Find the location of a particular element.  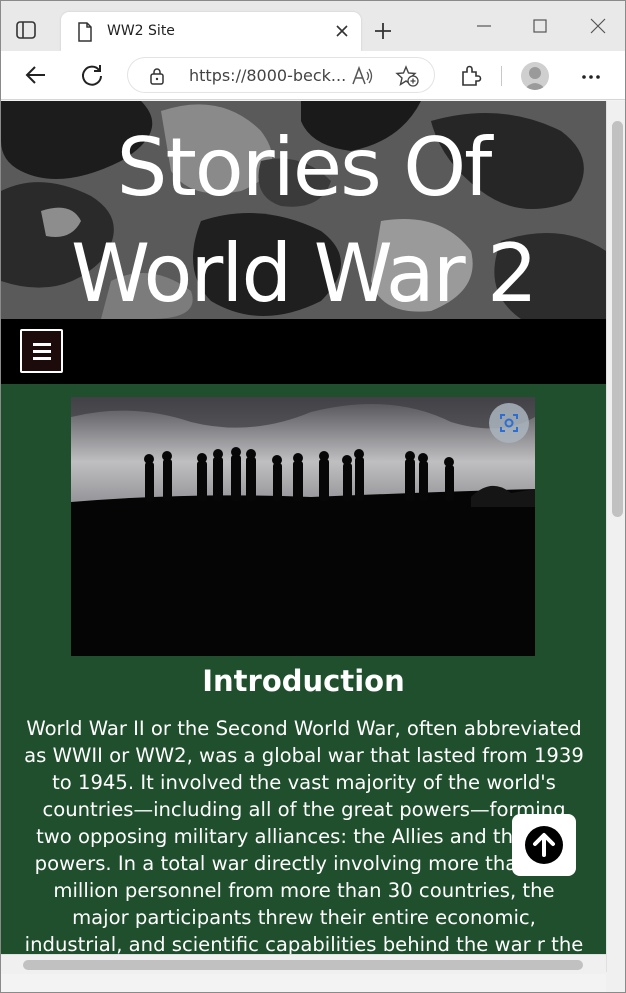

toolbar-divider is located at coordinates (501, 76).